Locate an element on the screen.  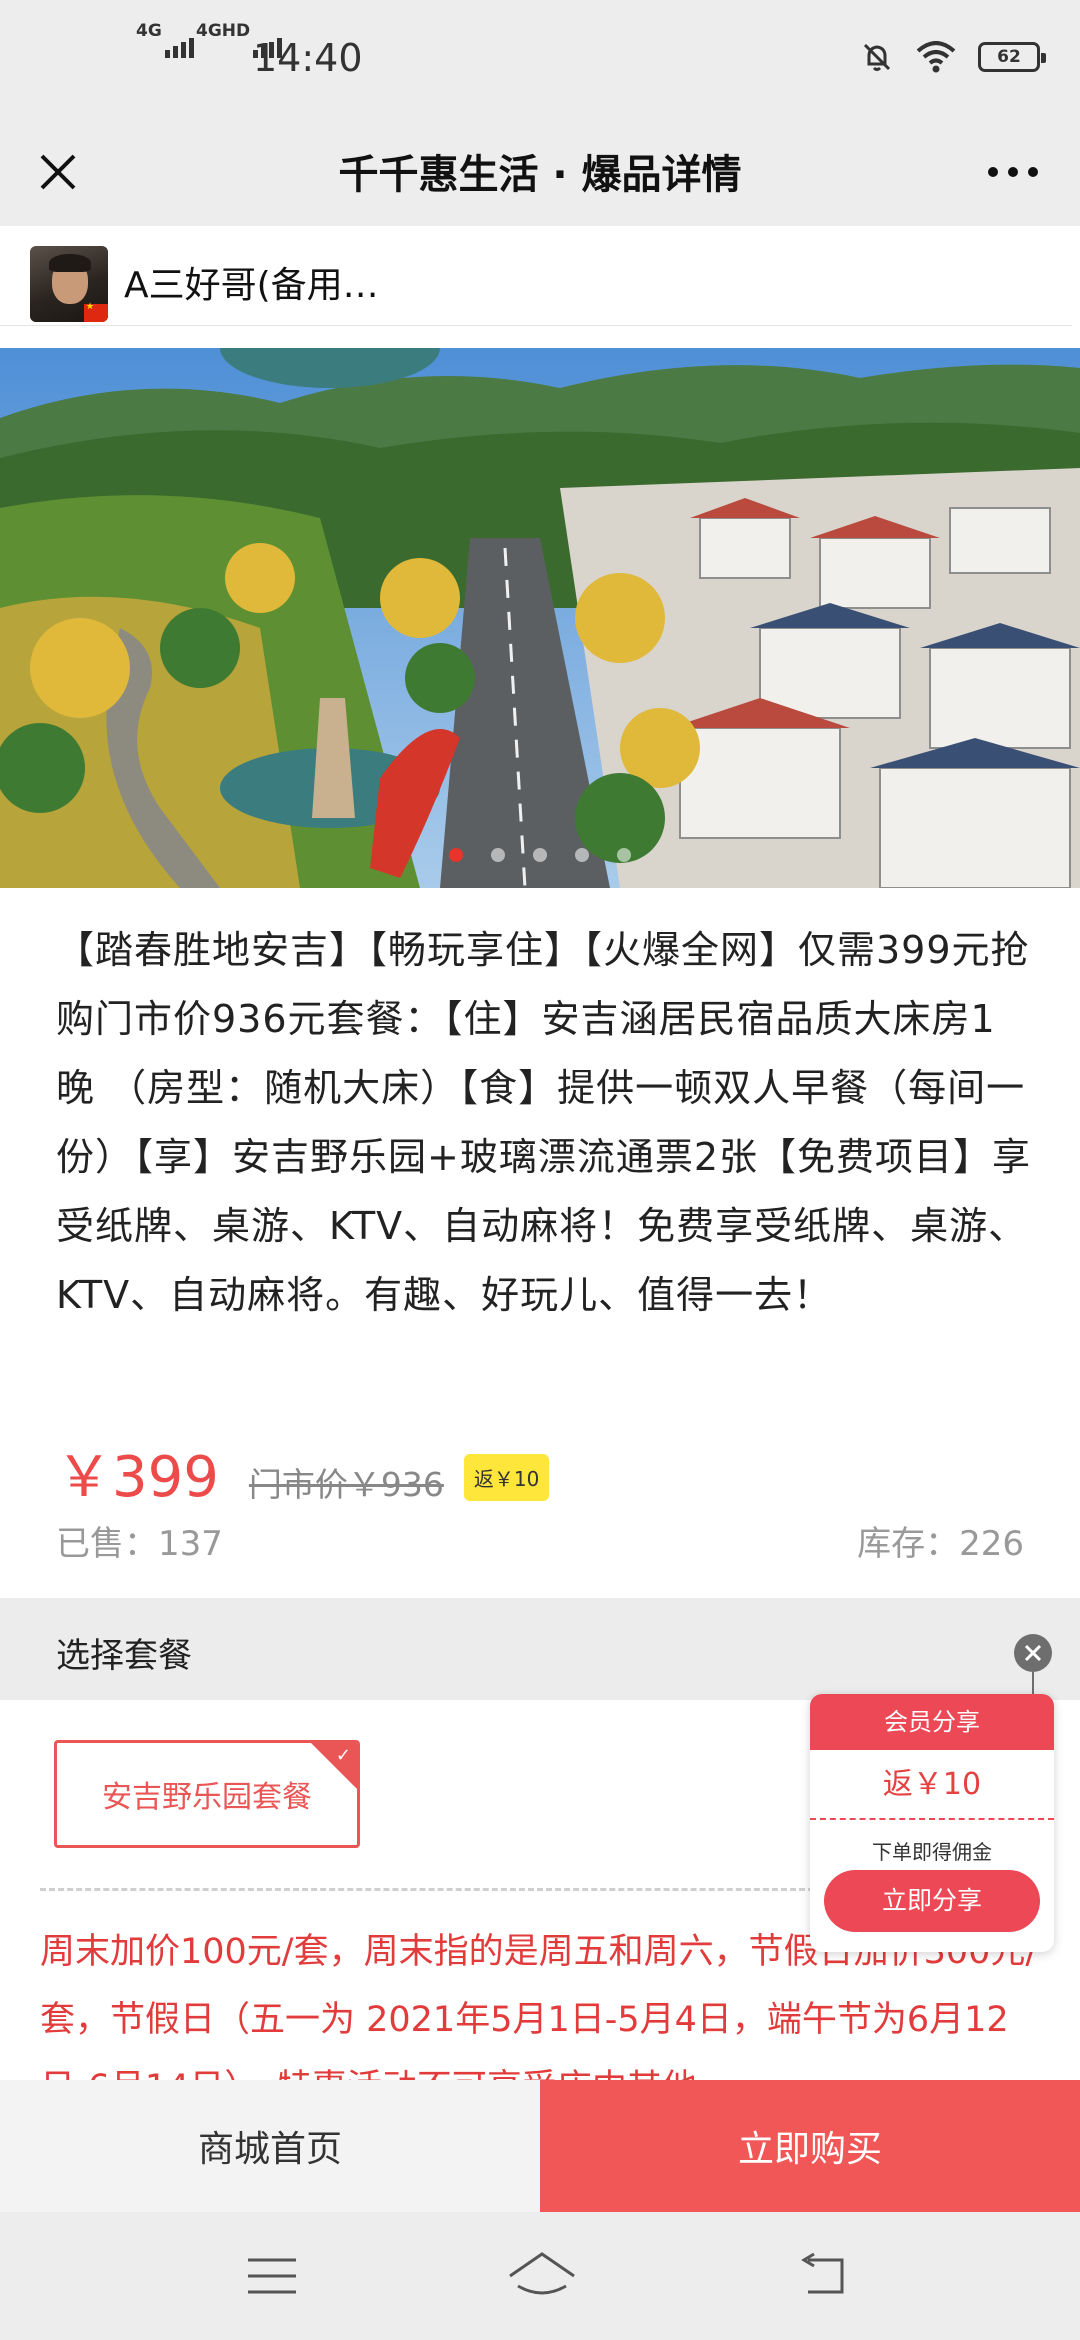
buy-now-button: 立即购买 is located at coordinates (810, 2146).